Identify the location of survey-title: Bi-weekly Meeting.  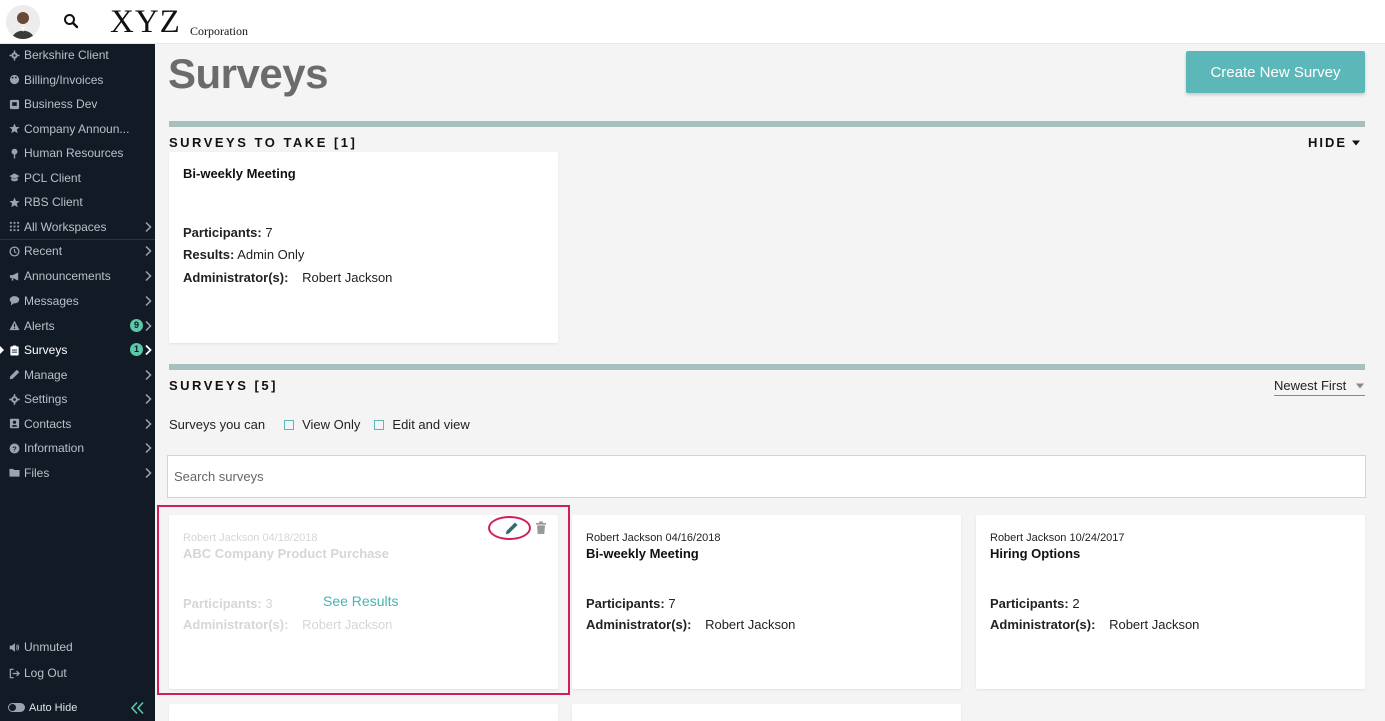
(642, 553).